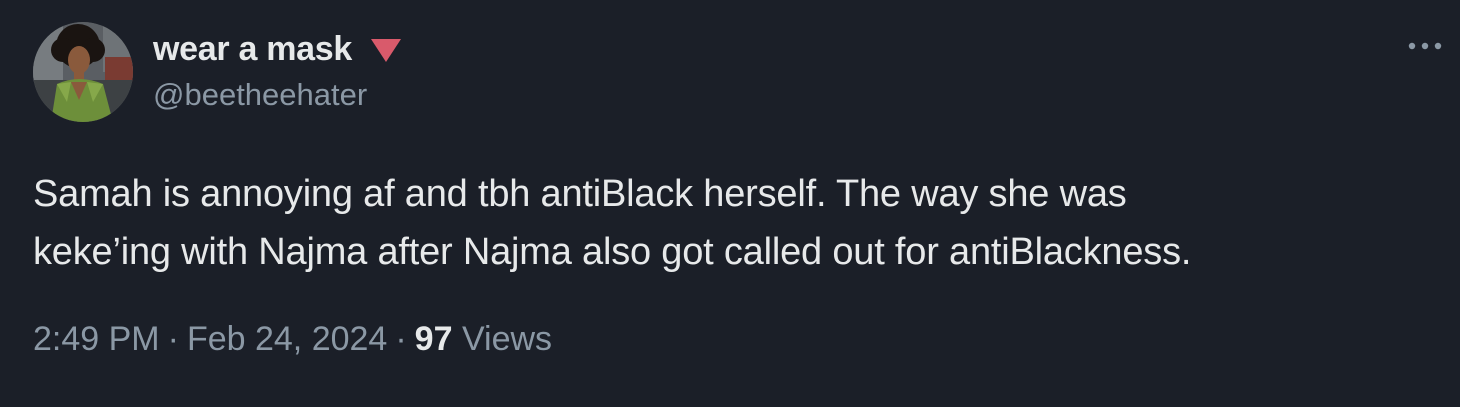 This screenshot has height=407, width=1460. I want to click on tweet-time: 2:49 PM, so click(96, 339).